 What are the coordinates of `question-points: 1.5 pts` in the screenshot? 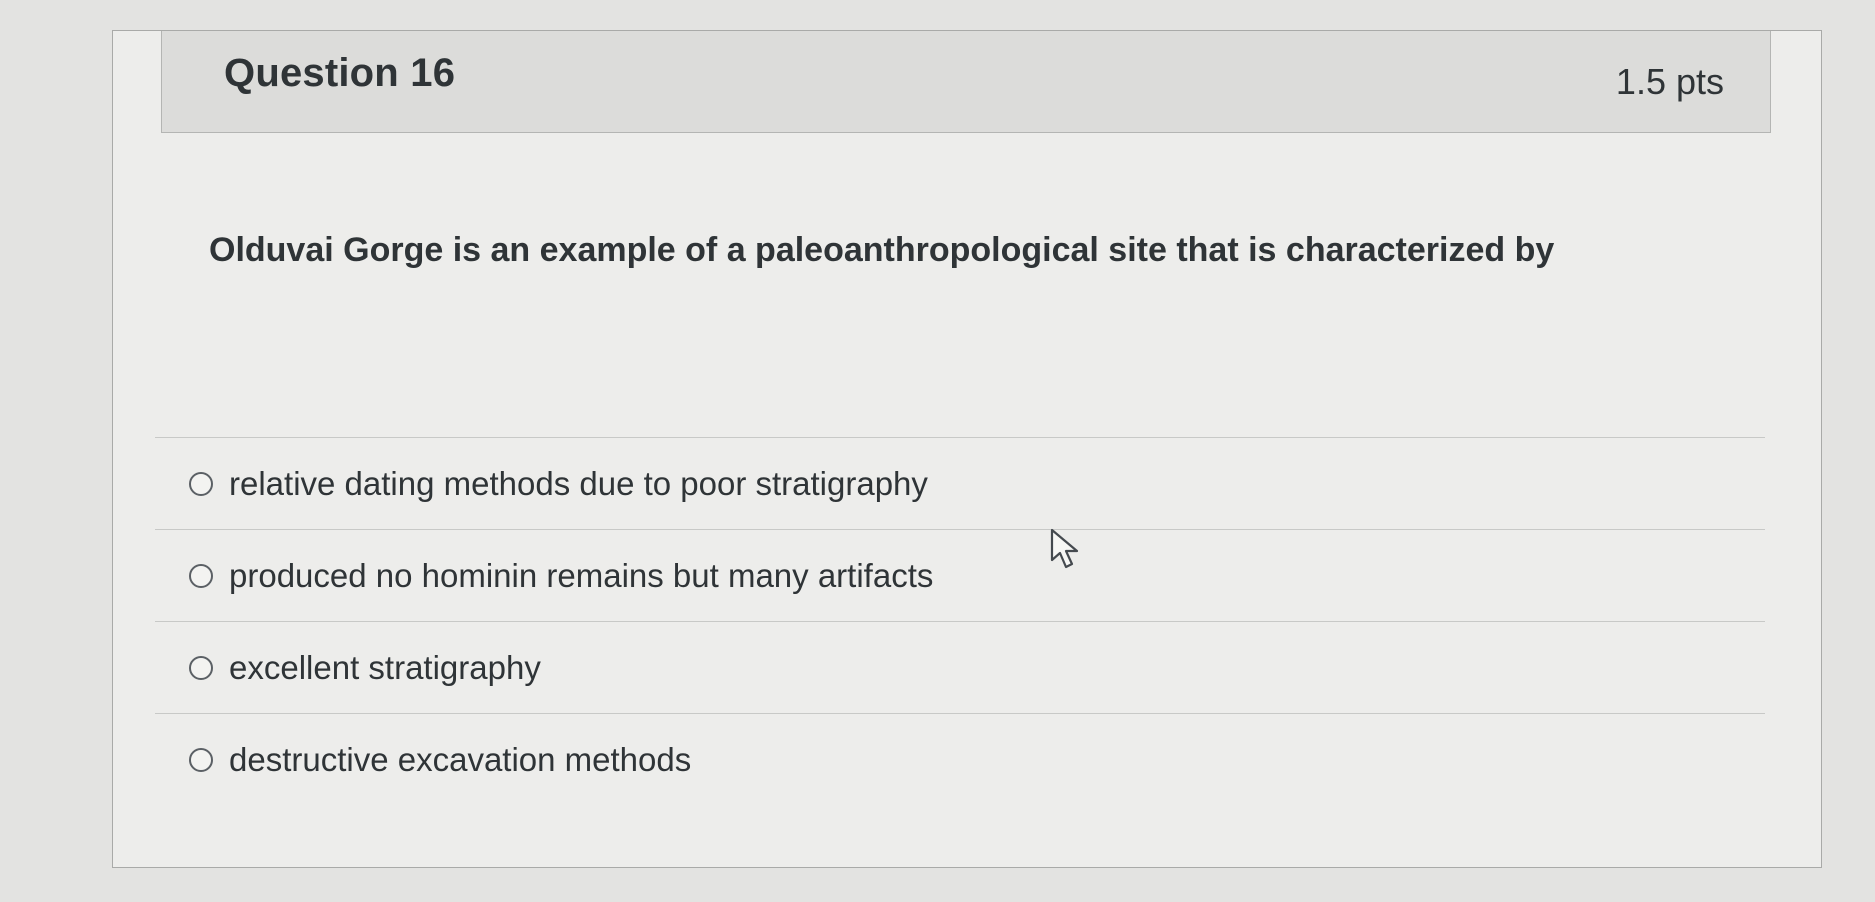 It's located at (1669, 81).